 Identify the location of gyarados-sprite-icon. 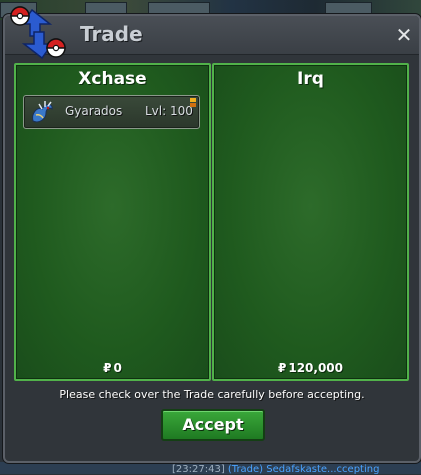
(42, 112).